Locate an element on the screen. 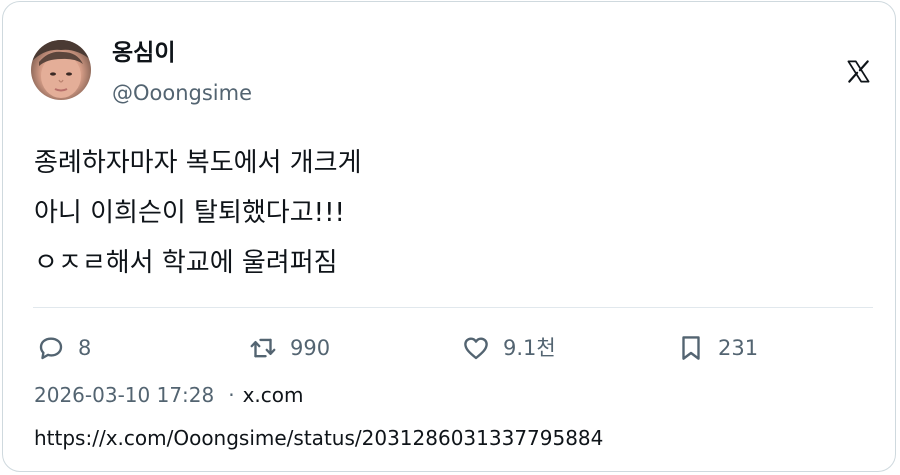 Image resolution: width=900 pixels, height=475 pixels. timestamp: 2026-03-10 17:28 is located at coordinates (124, 395).